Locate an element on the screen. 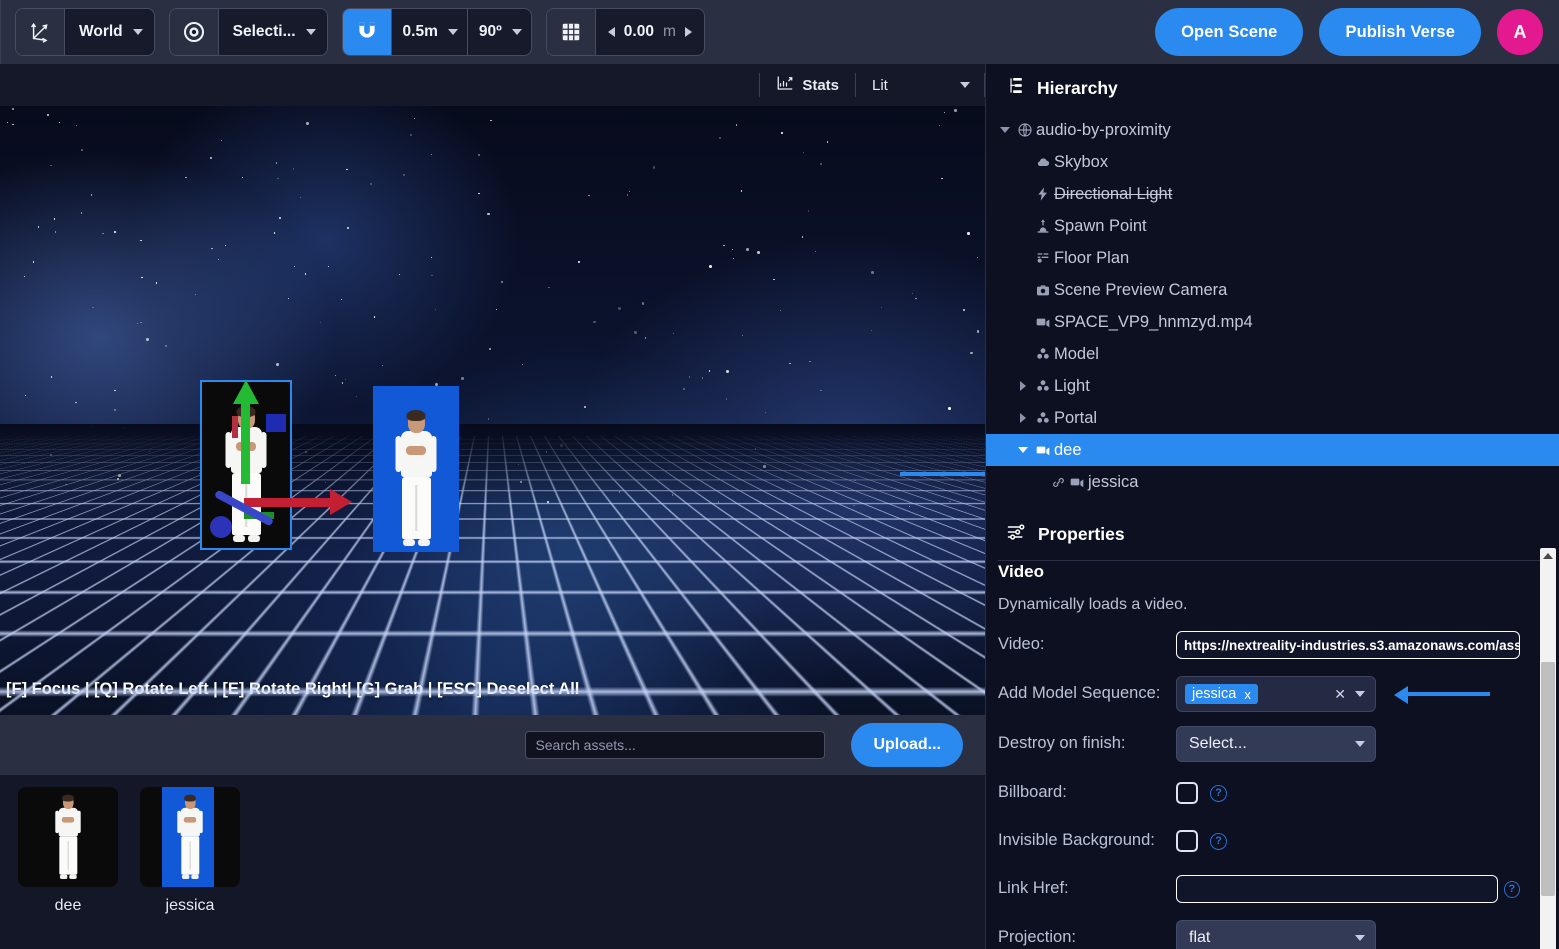  cubes-icon is located at coordinates (1043, 386).